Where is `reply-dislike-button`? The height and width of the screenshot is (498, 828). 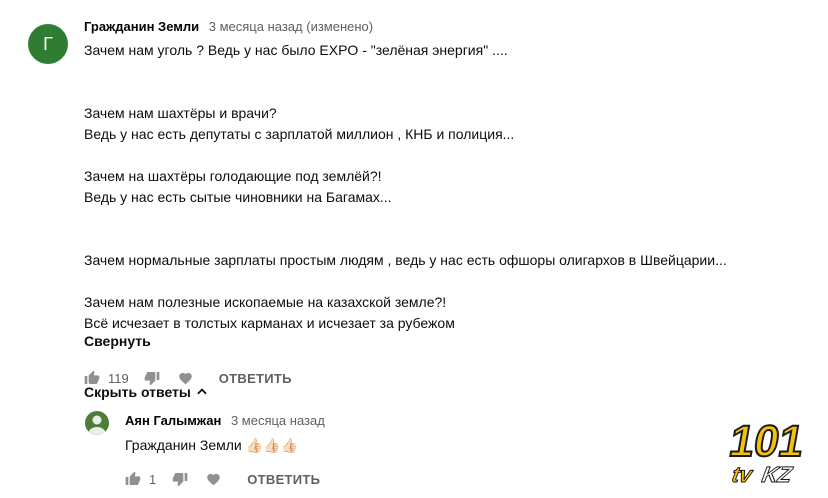 reply-dislike-button is located at coordinates (180, 479).